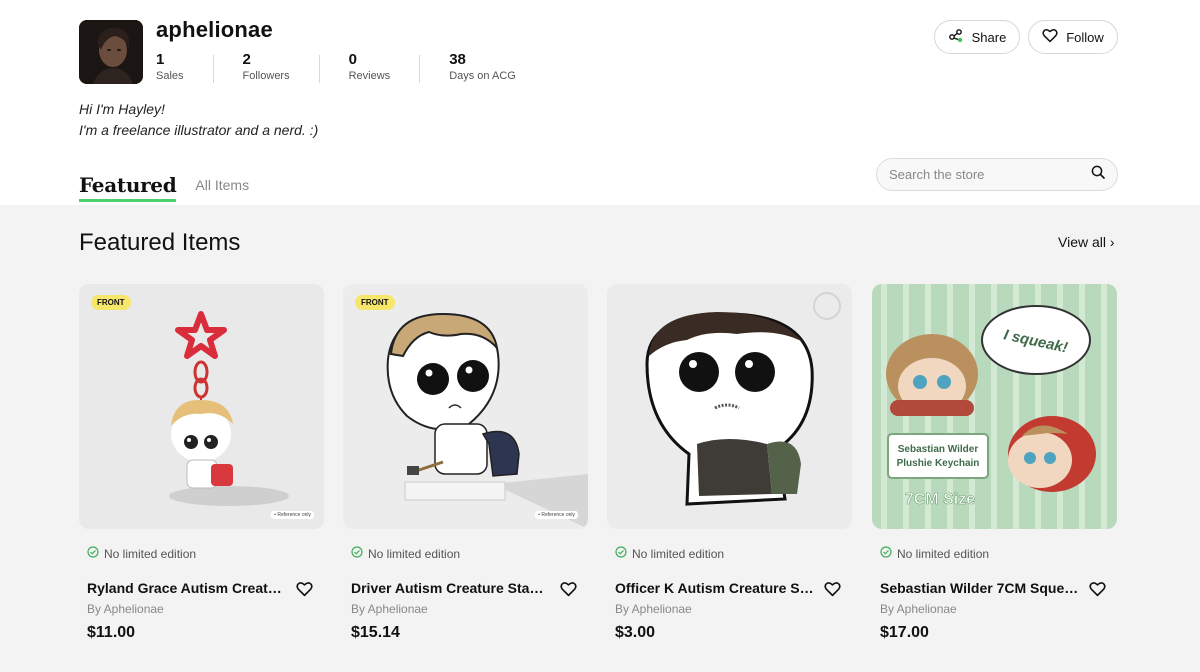 Image resolution: width=1200 pixels, height=672 pixels. What do you see at coordinates (940, 499) in the screenshot?
I see `size-text: 7CM Size` at bounding box center [940, 499].